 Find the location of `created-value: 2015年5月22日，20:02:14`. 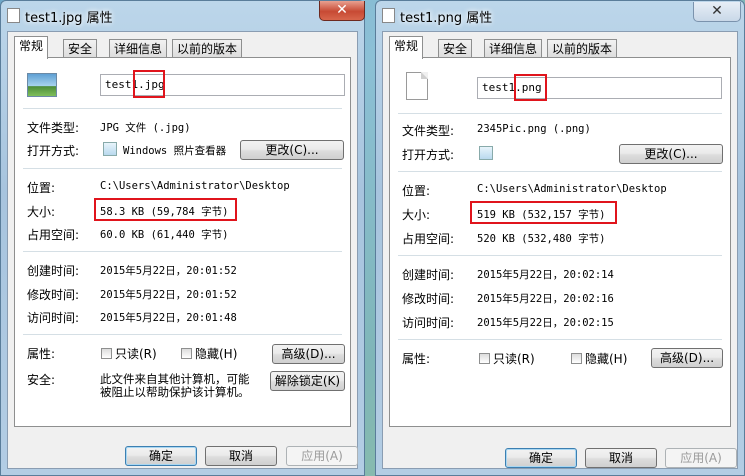

created-value: 2015年5月22日，20:02:14 is located at coordinates (545, 275).